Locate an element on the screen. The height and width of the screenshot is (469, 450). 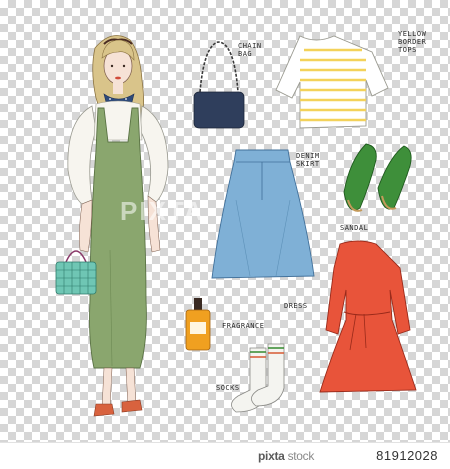
chain-bag is located at coordinates (219, 85).